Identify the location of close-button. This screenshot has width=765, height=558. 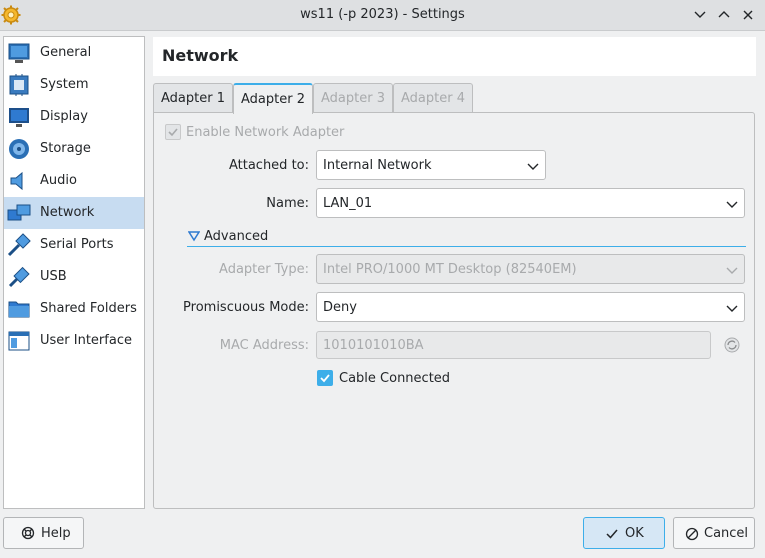
(748, 15).